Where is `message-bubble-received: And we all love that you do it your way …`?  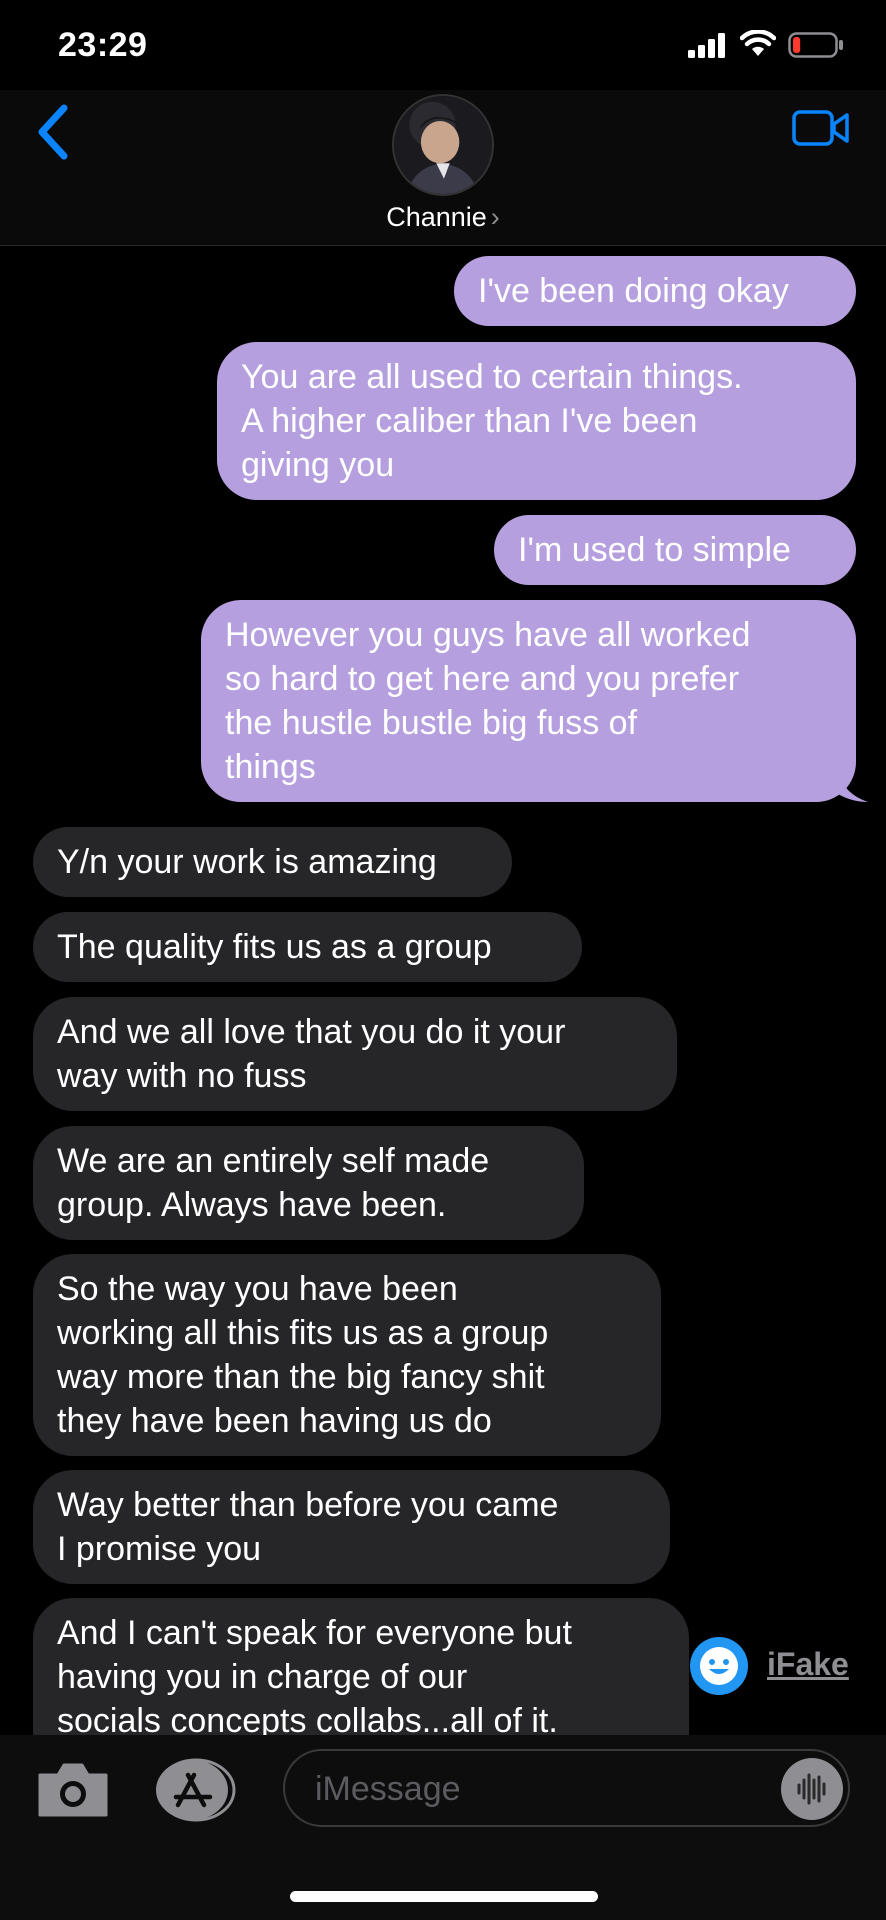
message-bubble-received: And we all love that you do it your way … is located at coordinates (355, 1054).